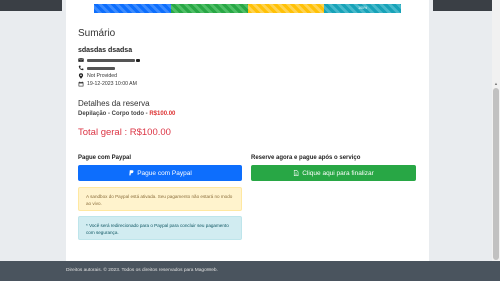 The image size is (500, 281). What do you see at coordinates (296, 173) in the screenshot?
I see `file-icon` at bounding box center [296, 173].